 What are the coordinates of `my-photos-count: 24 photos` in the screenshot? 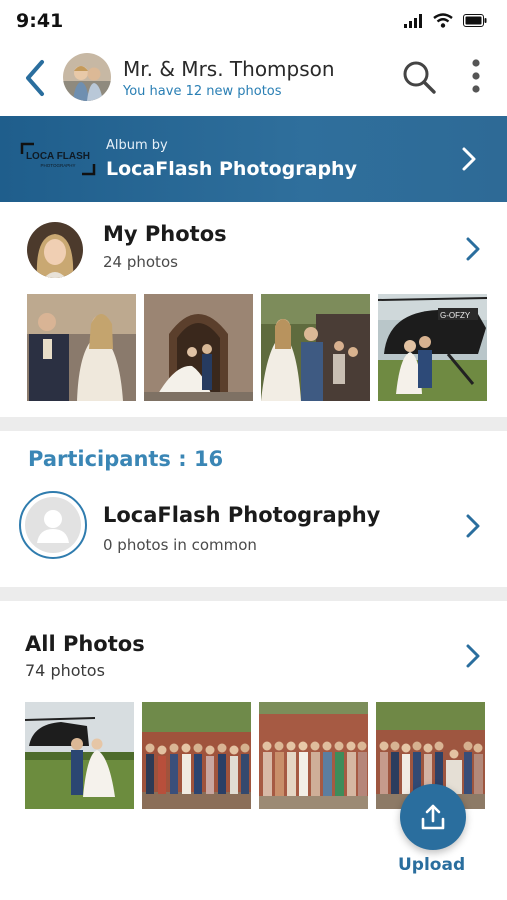 It's located at (140, 262).